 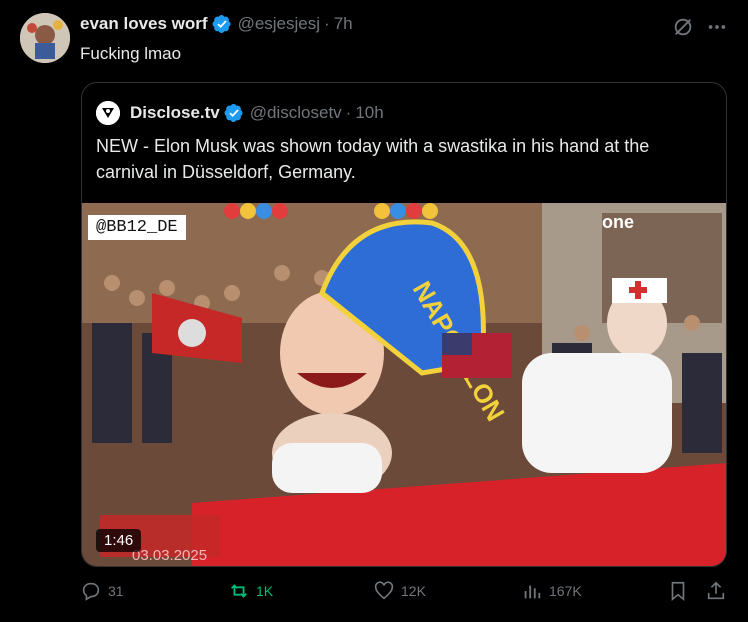 I want to click on like-button: 12K, so click(x=399, y=591).